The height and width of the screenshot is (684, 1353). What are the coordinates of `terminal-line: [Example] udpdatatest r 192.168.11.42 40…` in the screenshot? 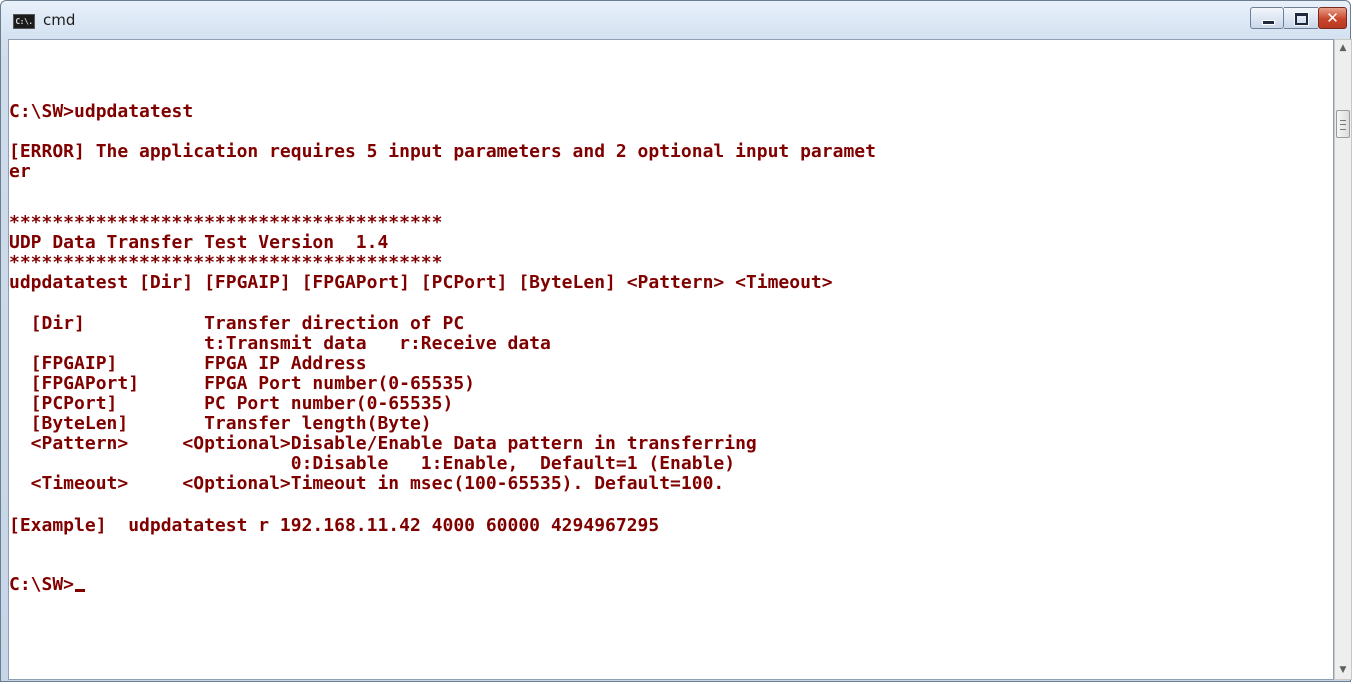 It's located at (334, 525).